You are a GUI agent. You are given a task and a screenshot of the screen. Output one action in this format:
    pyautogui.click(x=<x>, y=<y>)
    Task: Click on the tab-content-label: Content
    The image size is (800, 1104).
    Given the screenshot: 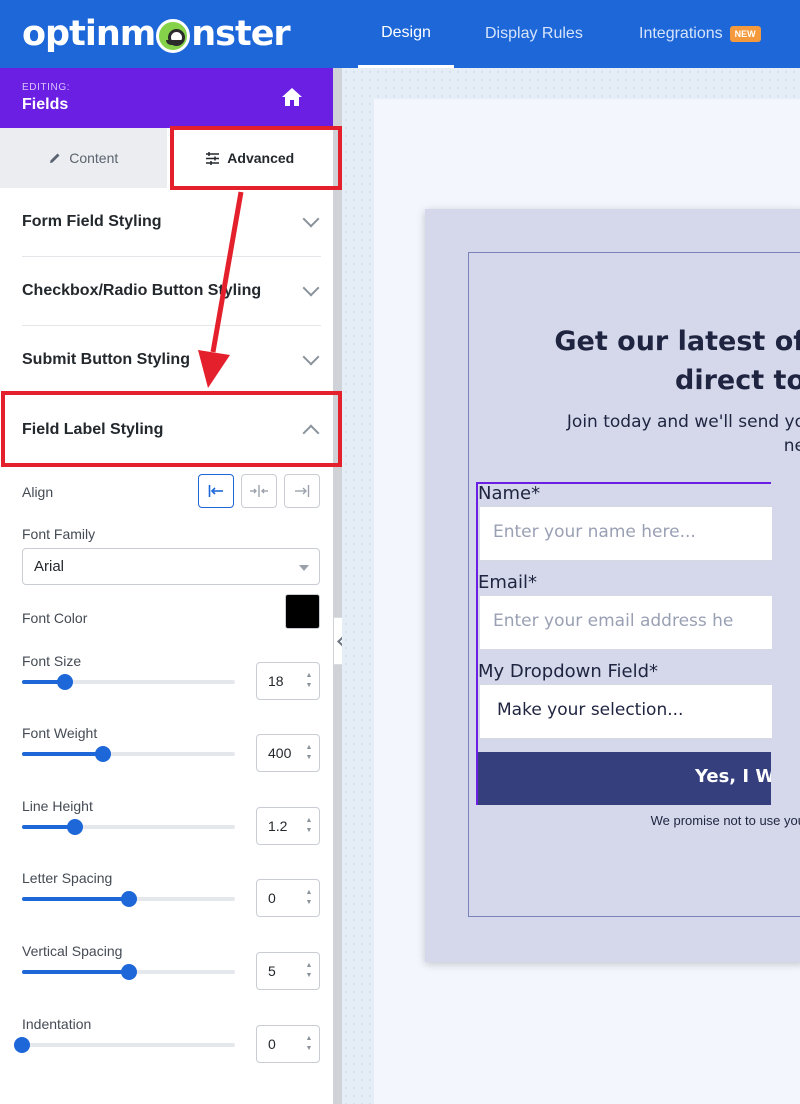 What is the action you would take?
    pyautogui.click(x=94, y=158)
    